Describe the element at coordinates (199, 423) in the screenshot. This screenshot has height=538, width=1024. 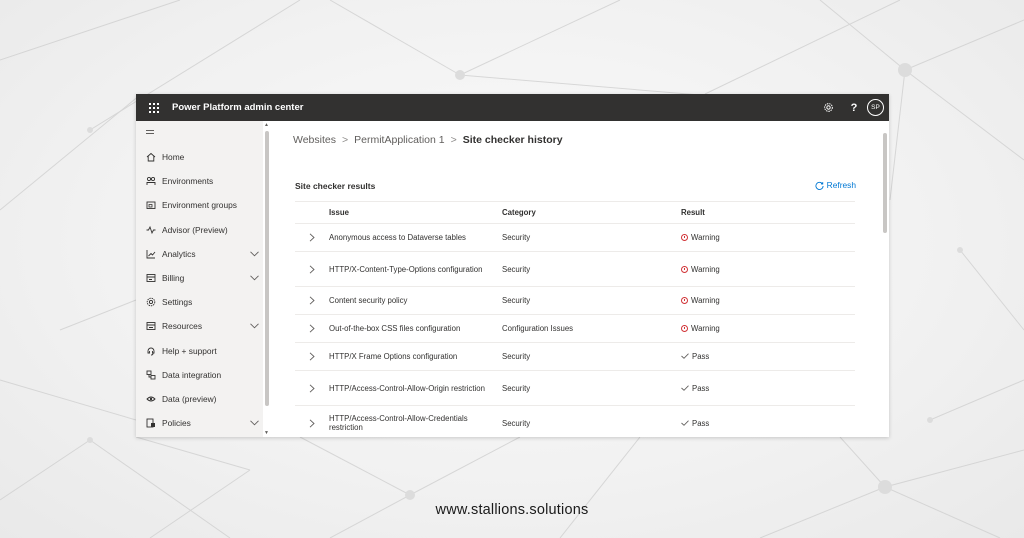
I see `sidebar-item-policies: Policies` at that location.